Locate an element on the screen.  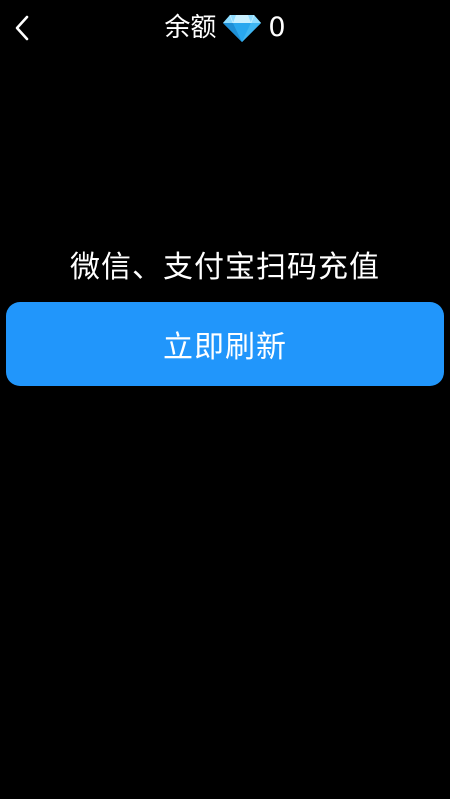
balance-title: 余额 0 is located at coordinates (225, 28).